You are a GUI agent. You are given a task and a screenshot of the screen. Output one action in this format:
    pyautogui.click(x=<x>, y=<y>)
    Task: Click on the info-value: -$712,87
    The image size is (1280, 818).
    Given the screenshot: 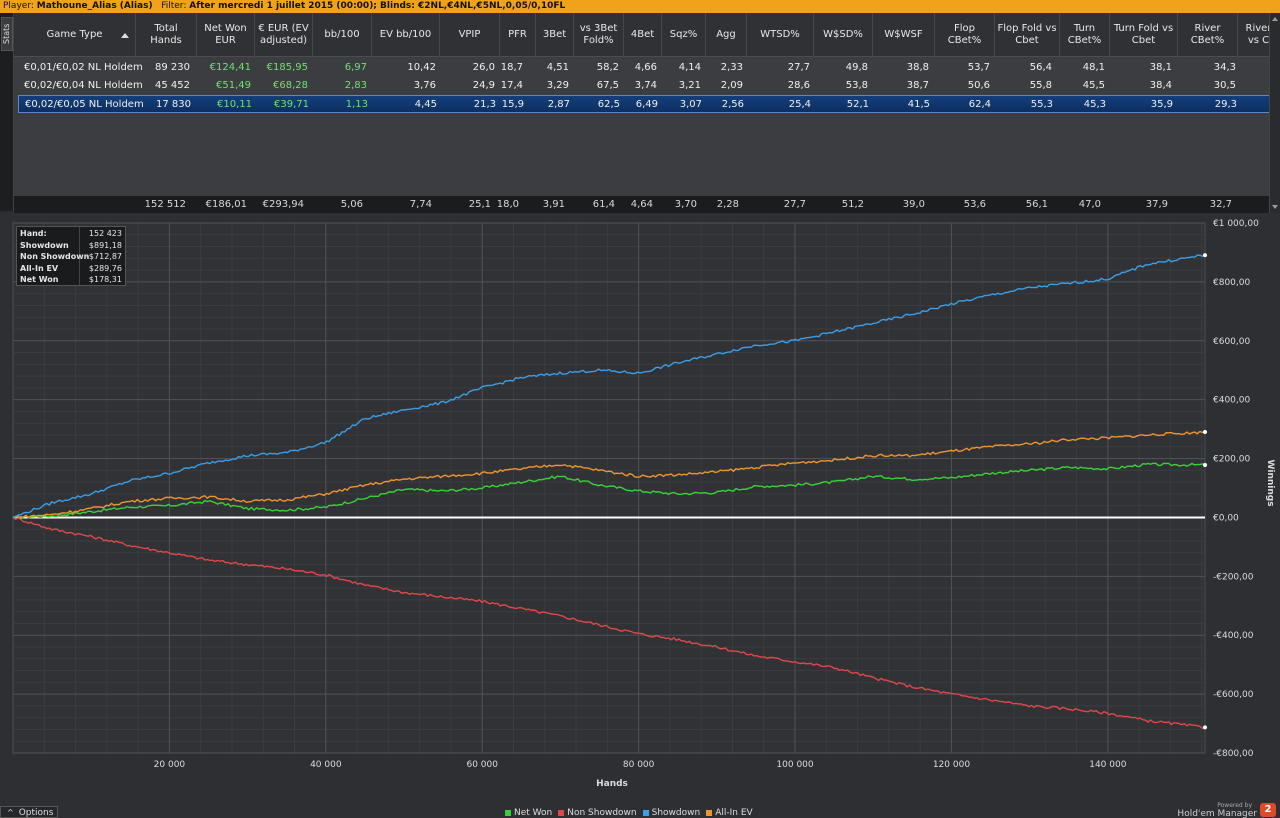 What is the action you would take?
    pyautogui.click(x=104, y=256)
    